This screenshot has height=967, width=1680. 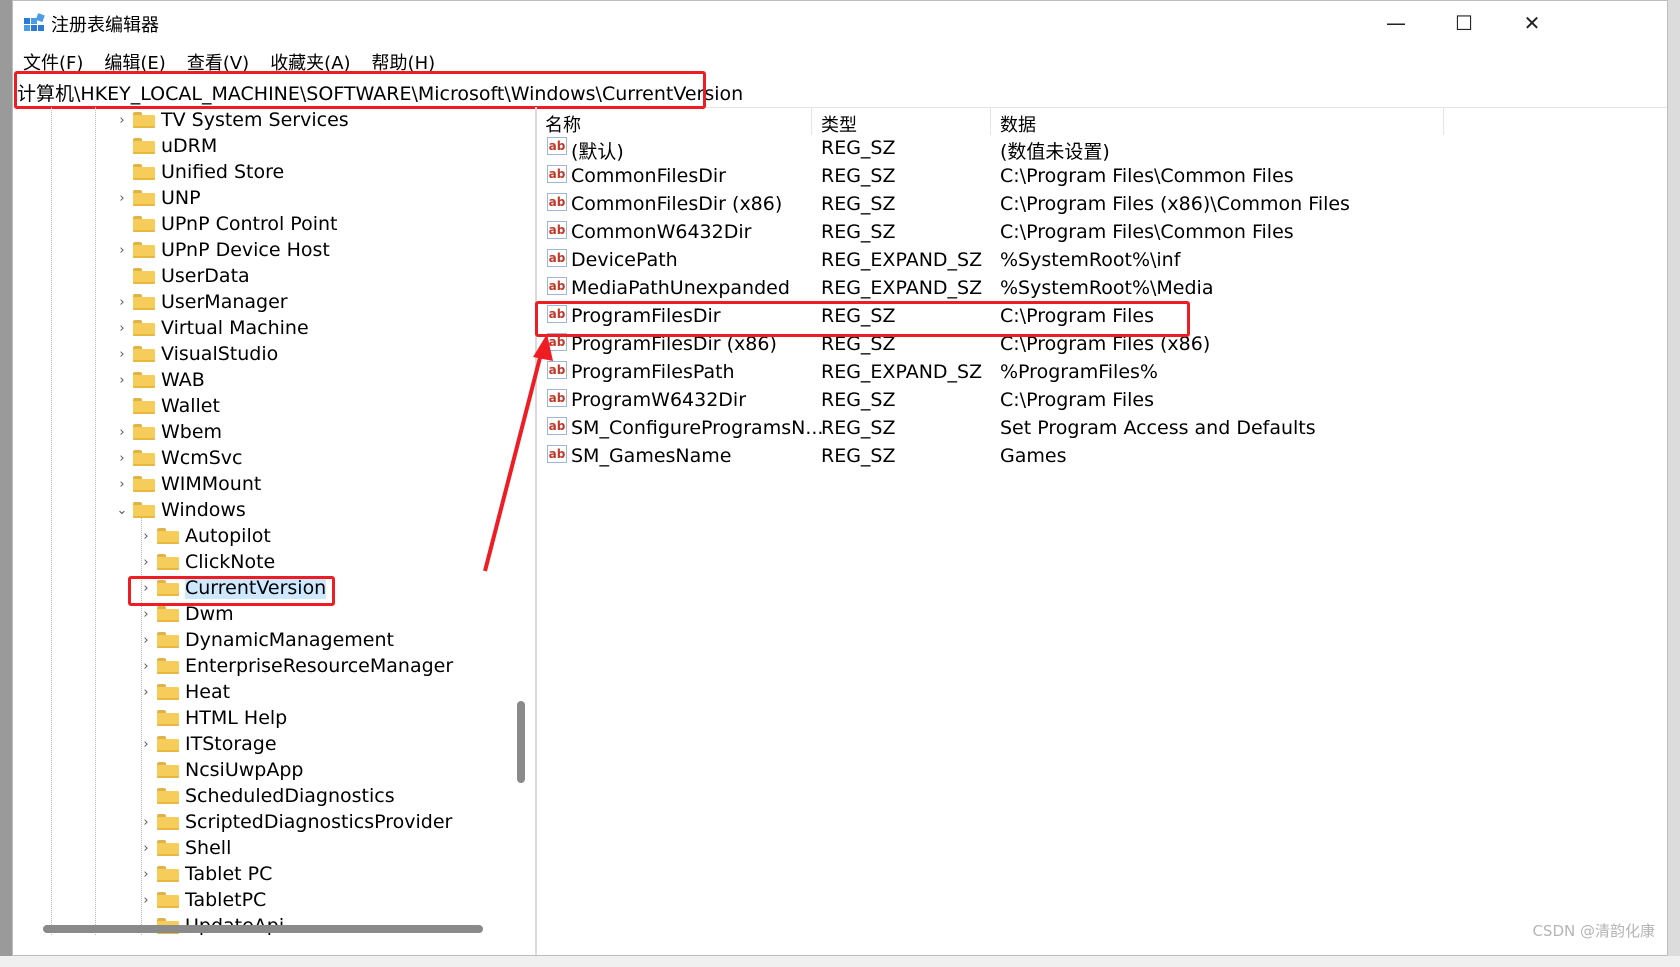 I want to click on annotation-arrow, so click(x=518, y=453).